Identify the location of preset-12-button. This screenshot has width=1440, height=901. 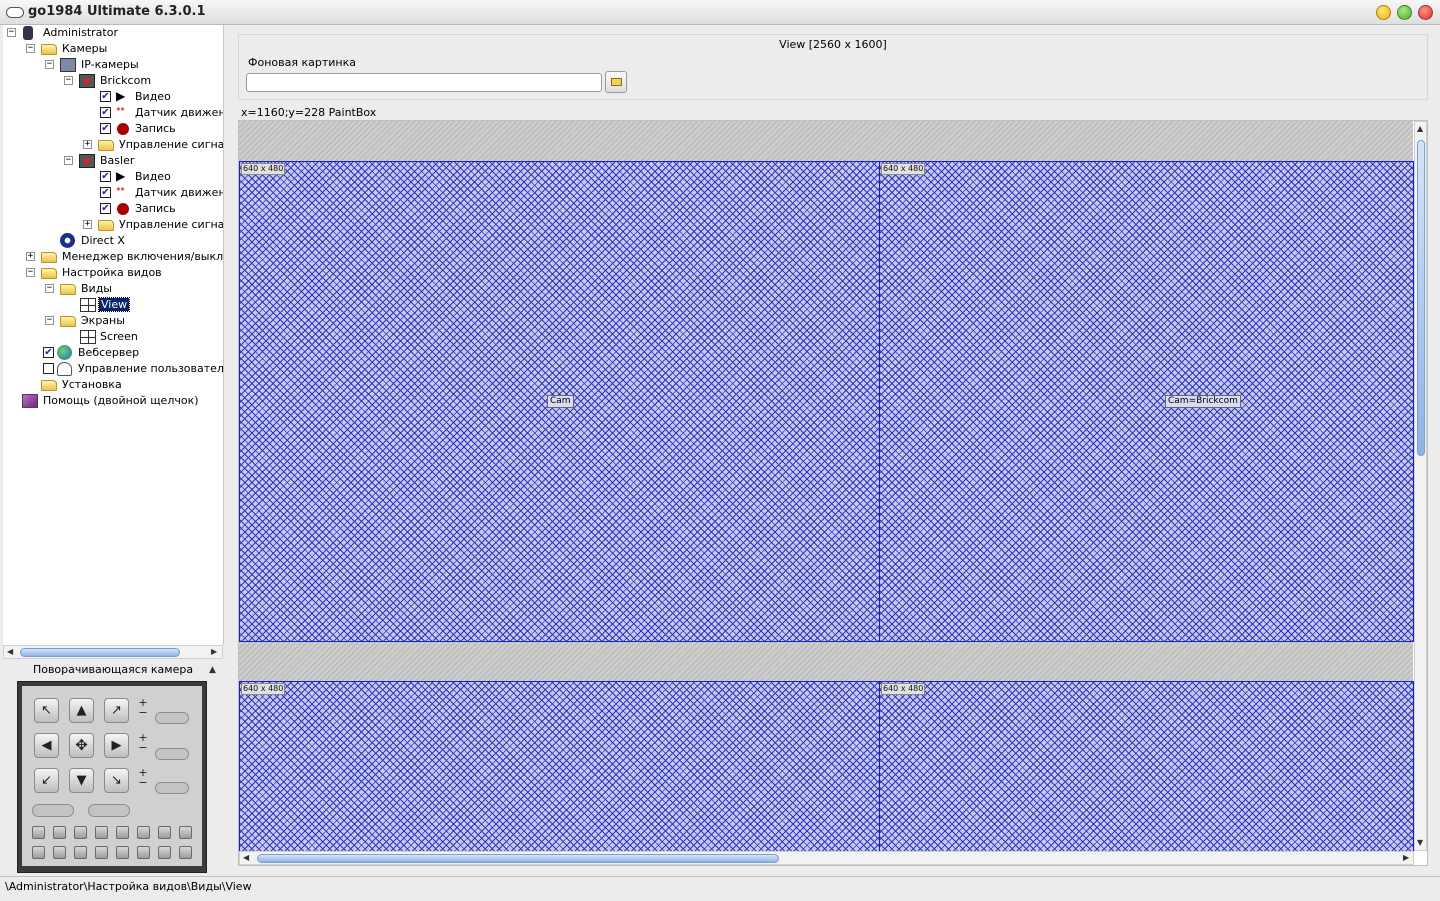
(101, 852).